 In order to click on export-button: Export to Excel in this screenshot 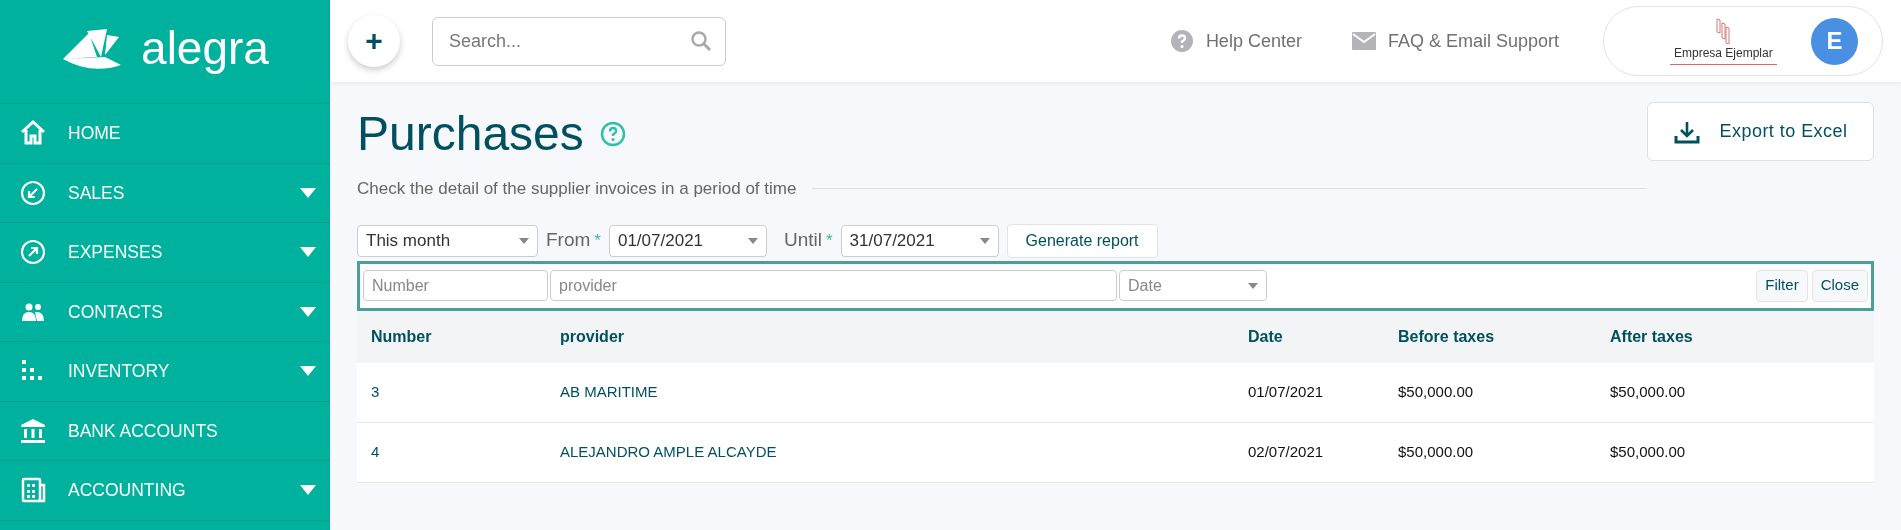, I will do `click(1760, 131)`.